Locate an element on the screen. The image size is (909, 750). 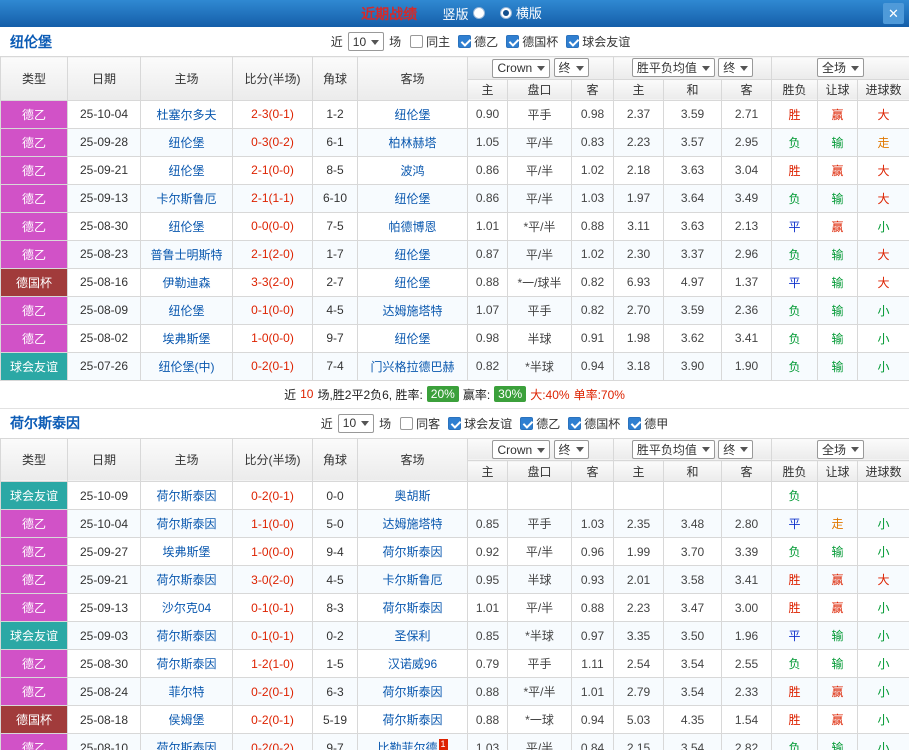
home-team: 沙尔克04 is located at coordinates (186, 607).